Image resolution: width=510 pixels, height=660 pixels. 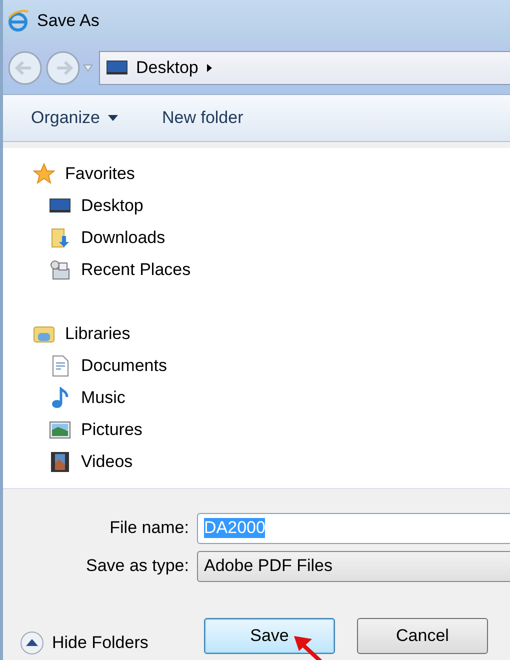 I want to click on picture-icon, so click(x=60, y=430).